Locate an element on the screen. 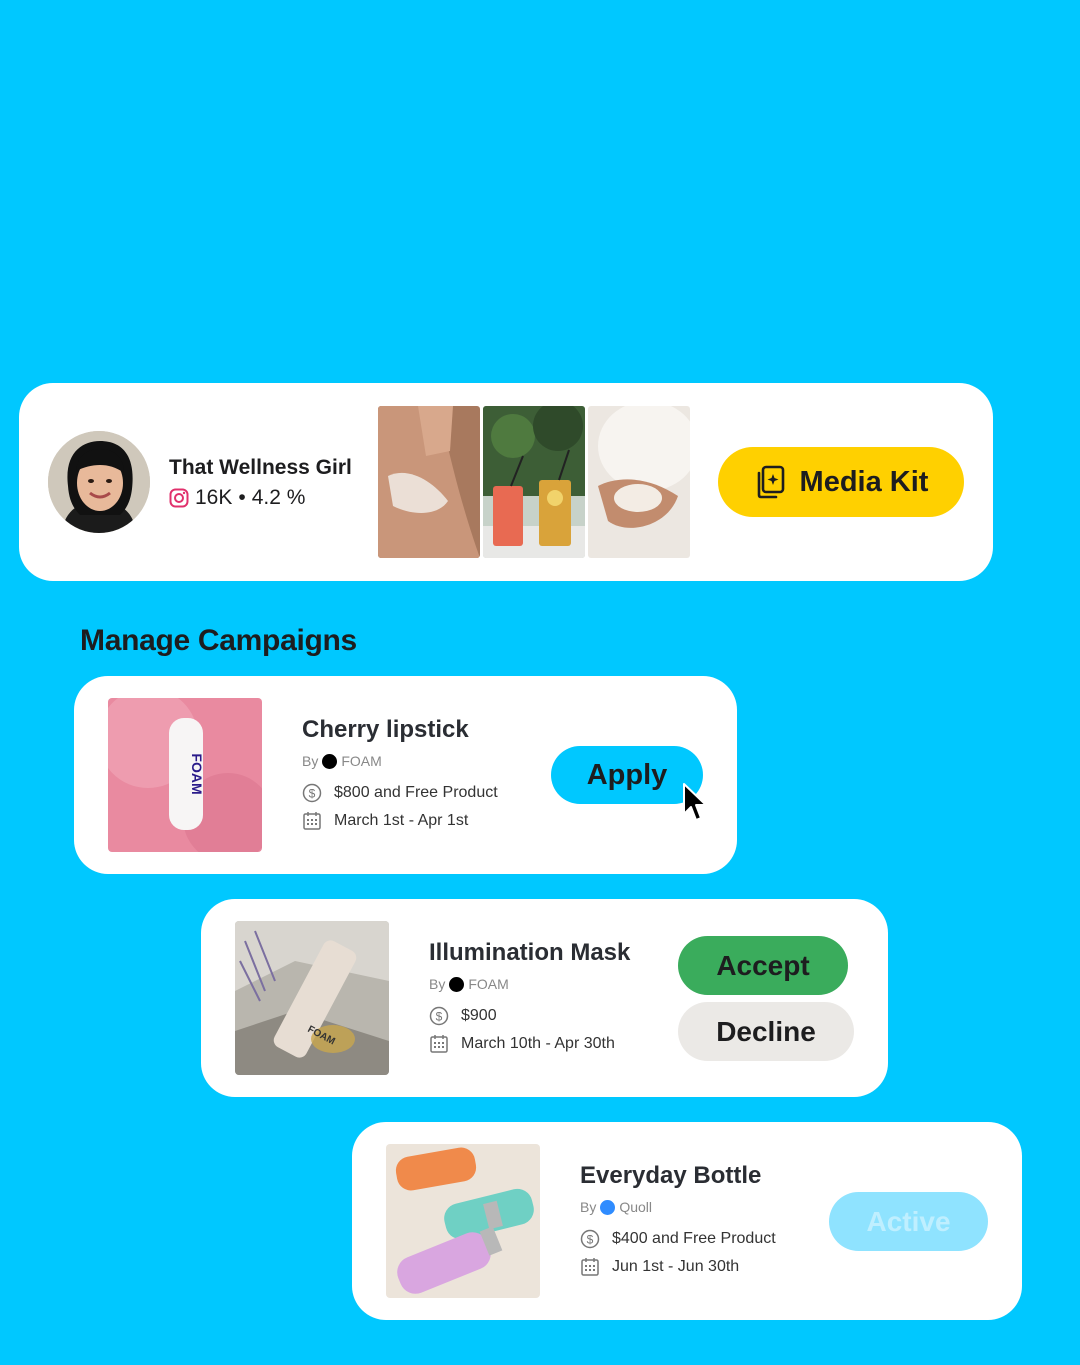 Image resolution: width=1080 pixels, height=1365 pixels. payment-text: $400 and Free Product is located at coordinates (694, 1238).